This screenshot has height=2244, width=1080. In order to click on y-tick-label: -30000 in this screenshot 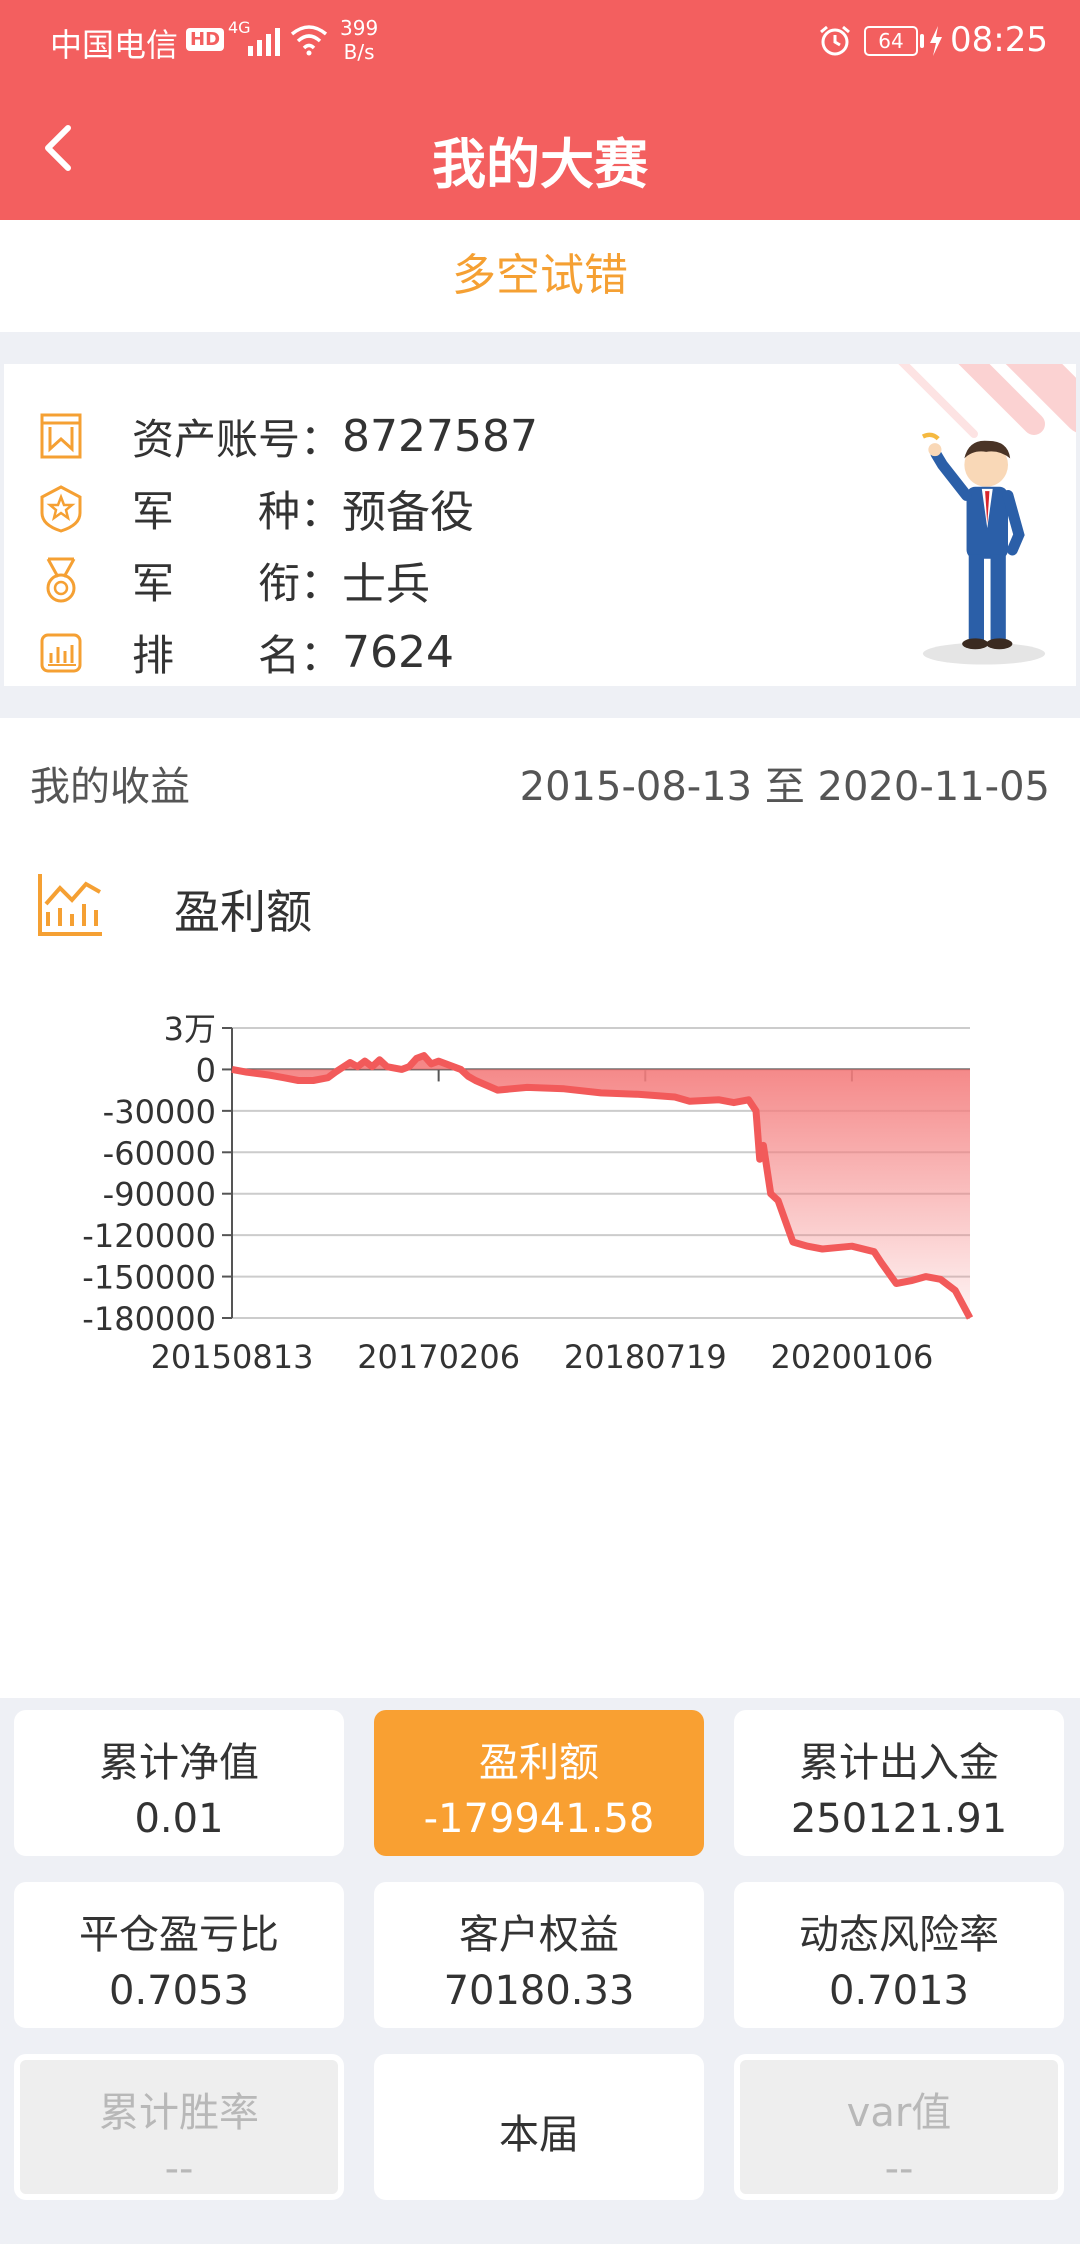, I will do `click(159, 1112)`.